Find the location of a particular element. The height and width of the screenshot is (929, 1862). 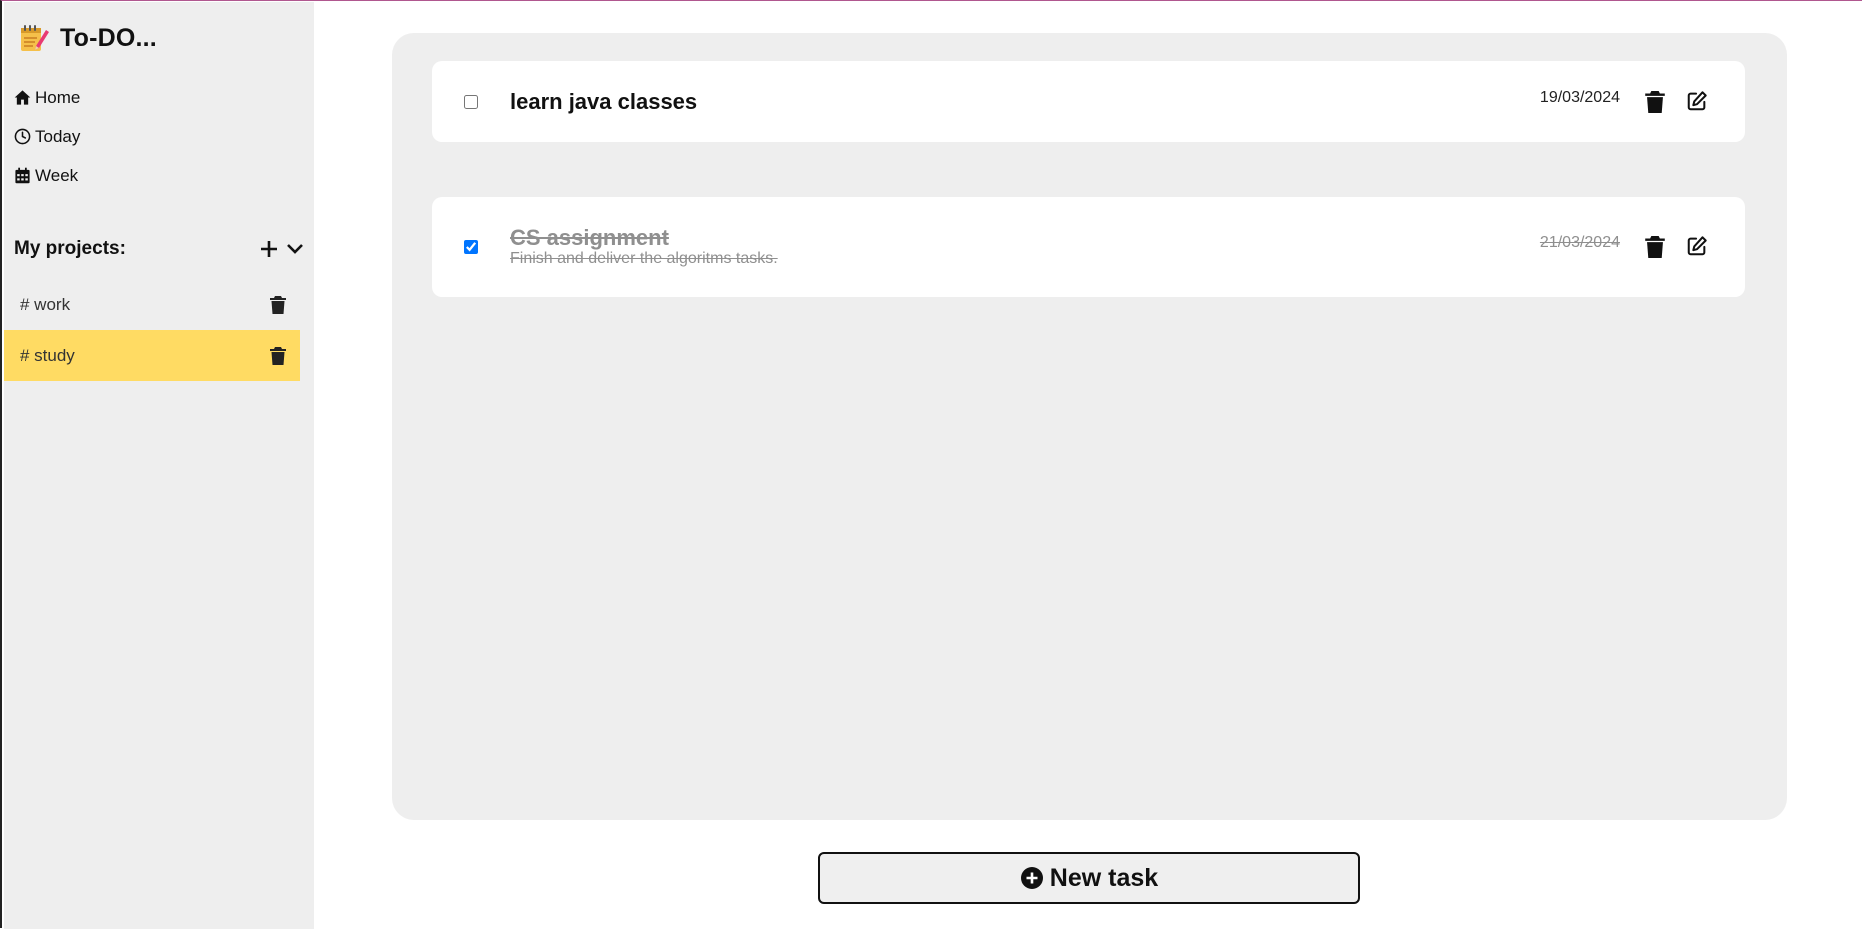

task-title: learn java classes is located at coordinates (604, 101).